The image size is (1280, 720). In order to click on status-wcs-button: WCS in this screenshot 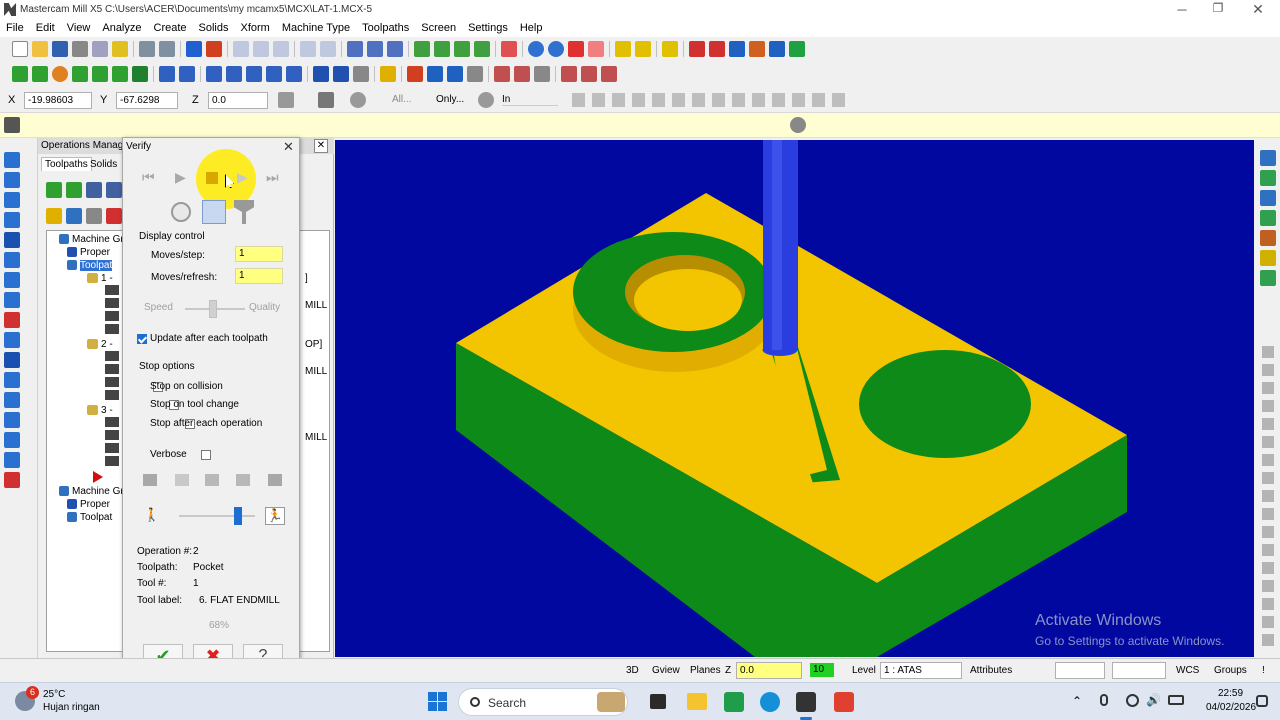, I will do `click(1187, 670)`.